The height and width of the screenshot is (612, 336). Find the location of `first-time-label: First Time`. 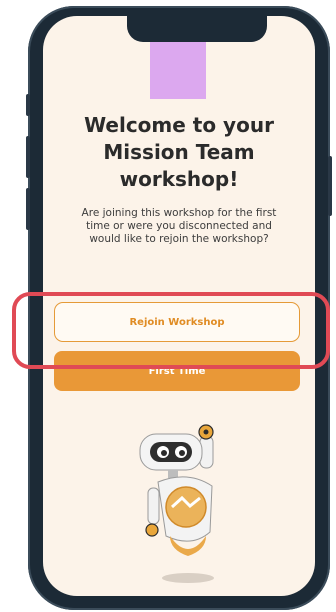

first-time-label: First Time is located at coordinates (177, 371).